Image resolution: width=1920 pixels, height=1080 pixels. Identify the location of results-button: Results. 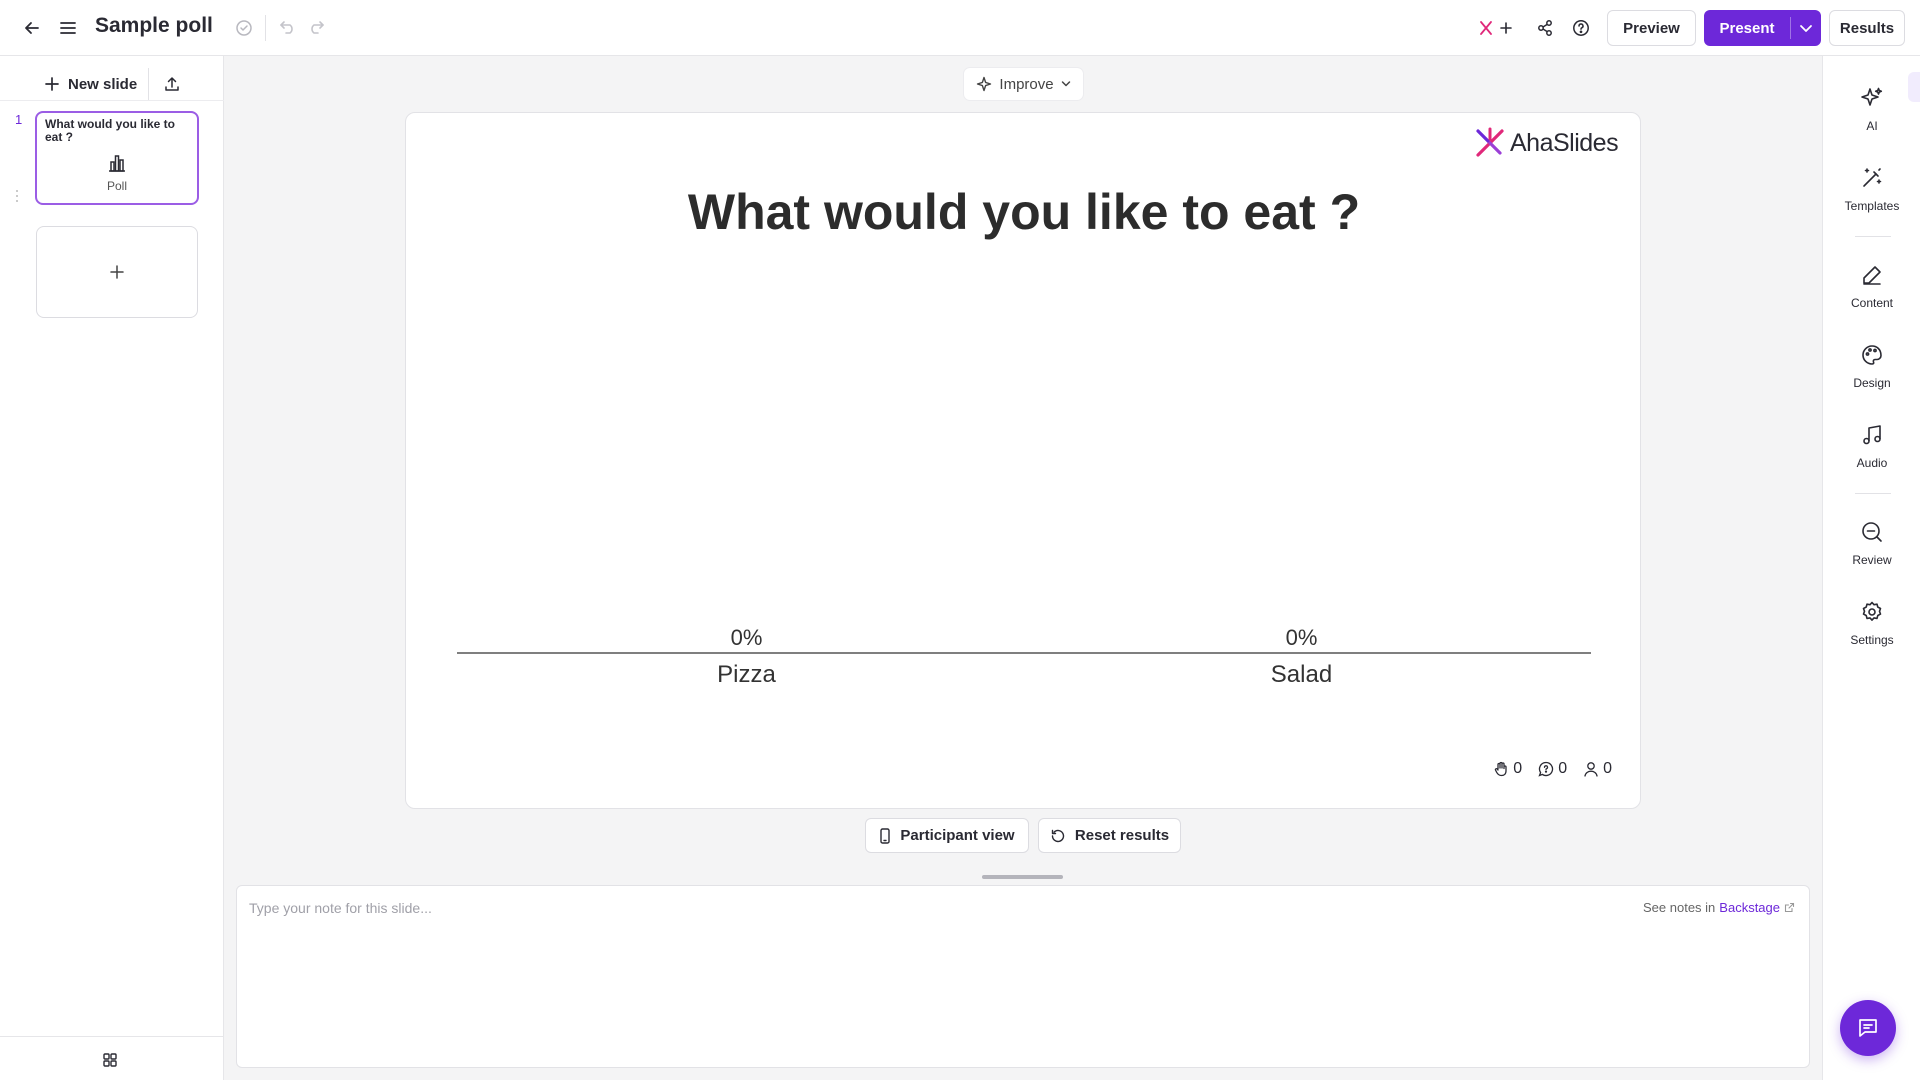
(1867, 28).